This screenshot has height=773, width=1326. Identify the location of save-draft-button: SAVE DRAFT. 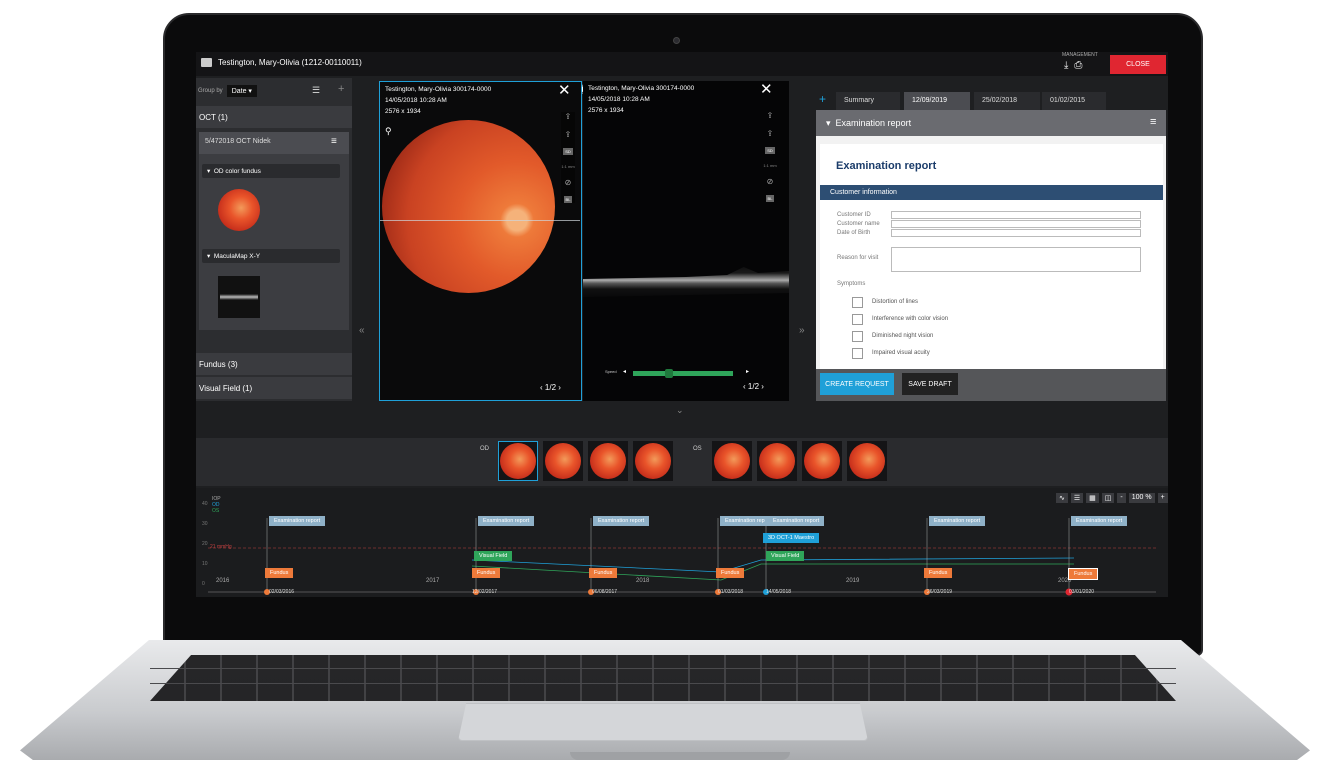
(930, 384).